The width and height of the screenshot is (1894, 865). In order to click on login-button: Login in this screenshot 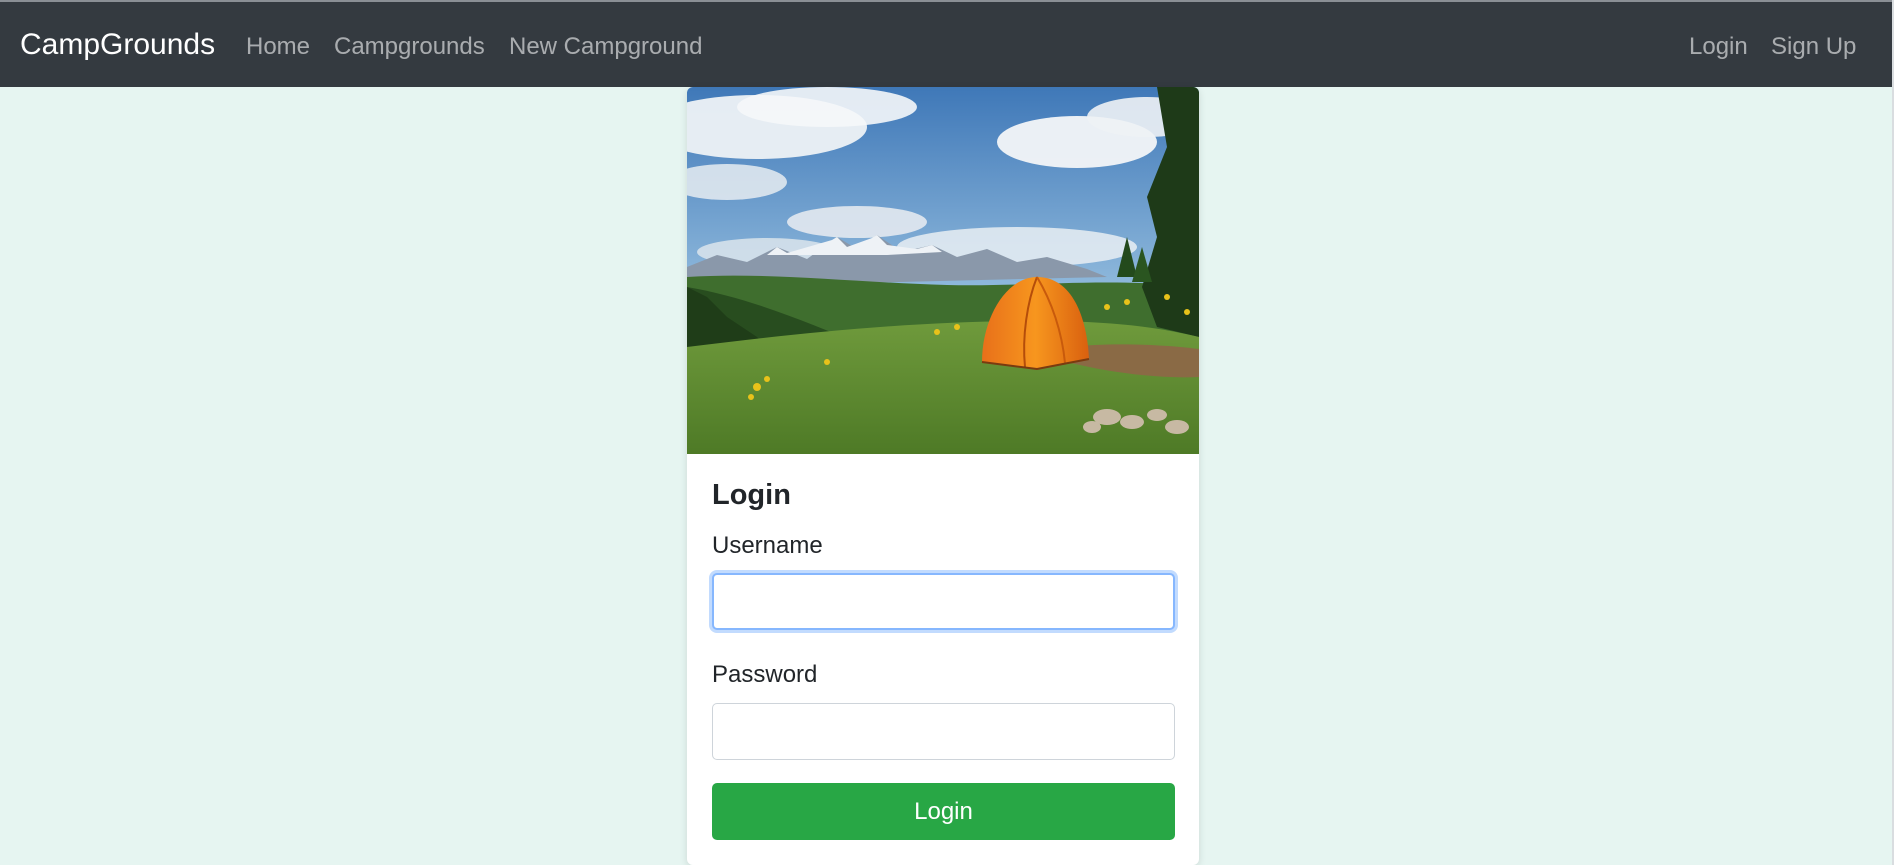, I will do `click(943, 811)`.